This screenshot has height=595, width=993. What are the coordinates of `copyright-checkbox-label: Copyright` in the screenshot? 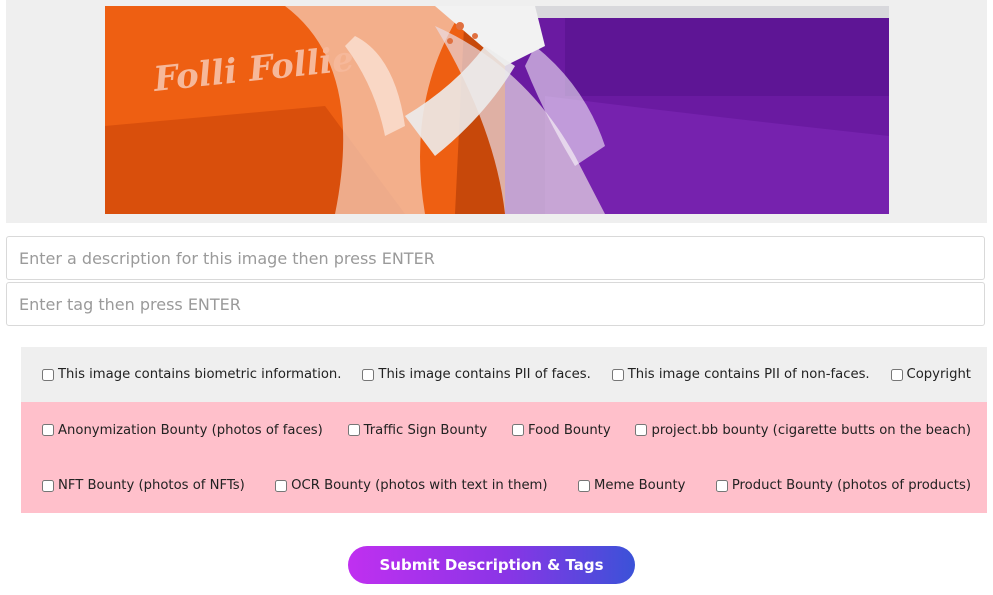 It's located at (938, 374).